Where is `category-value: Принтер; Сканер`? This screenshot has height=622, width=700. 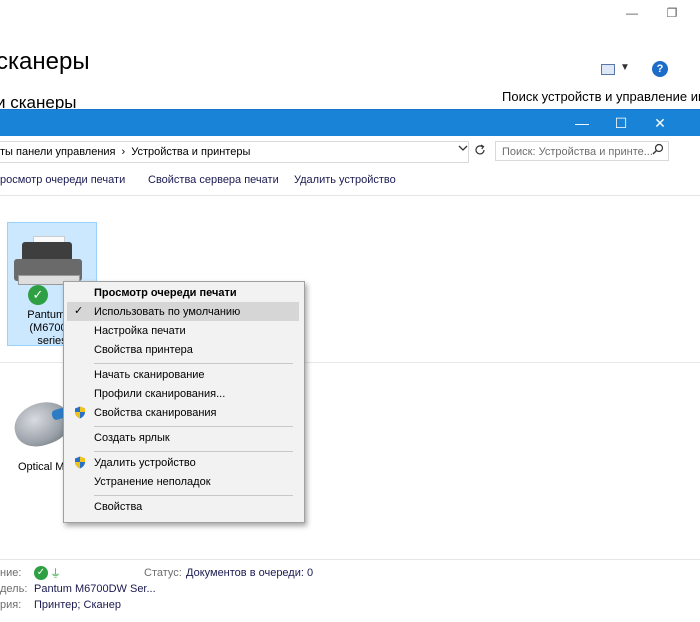 category-value: Принтер; Сканер is located at coordinates (77, 605).